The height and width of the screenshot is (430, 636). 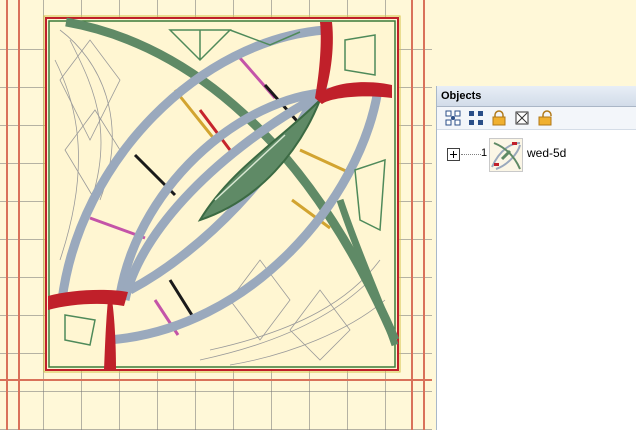 I want to click on tree-item-index: 1, so click(x=484, y=153).